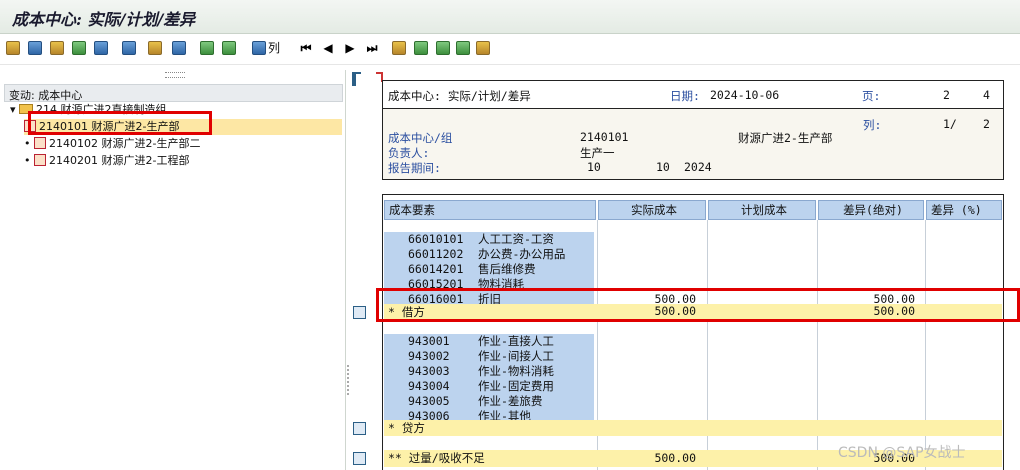 This screenshot has width=1020, height=470. I want to click on table-row: 943001 作业-直接人工, so click(489, 341).